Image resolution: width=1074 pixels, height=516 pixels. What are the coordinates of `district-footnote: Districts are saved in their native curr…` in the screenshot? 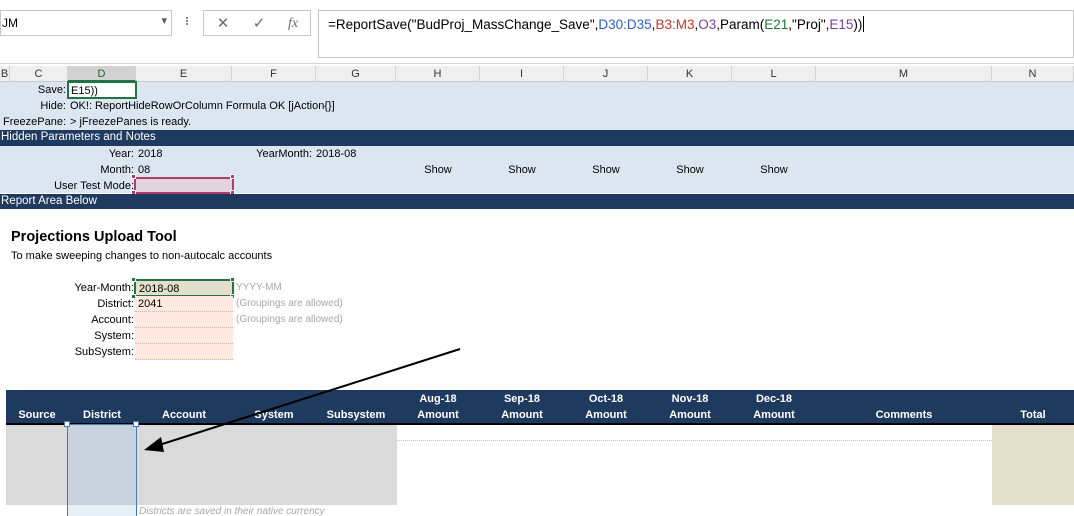 It's located at (232, 511).